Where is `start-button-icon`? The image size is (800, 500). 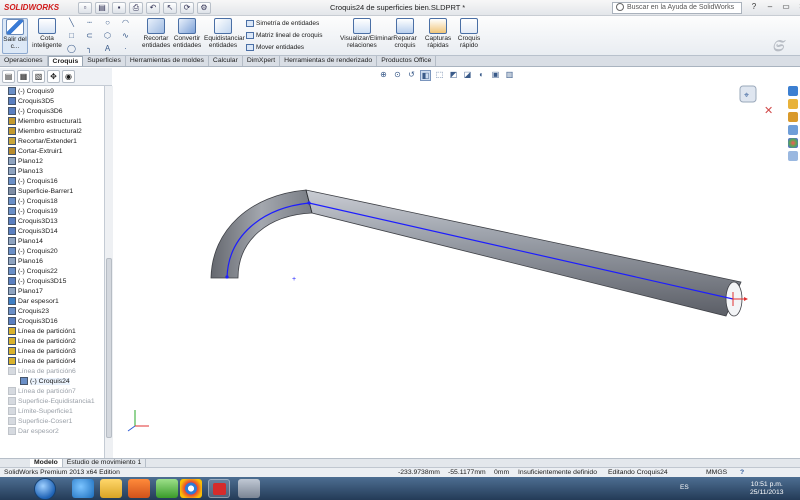 start-button-icon is located at coordinates (45, 489).